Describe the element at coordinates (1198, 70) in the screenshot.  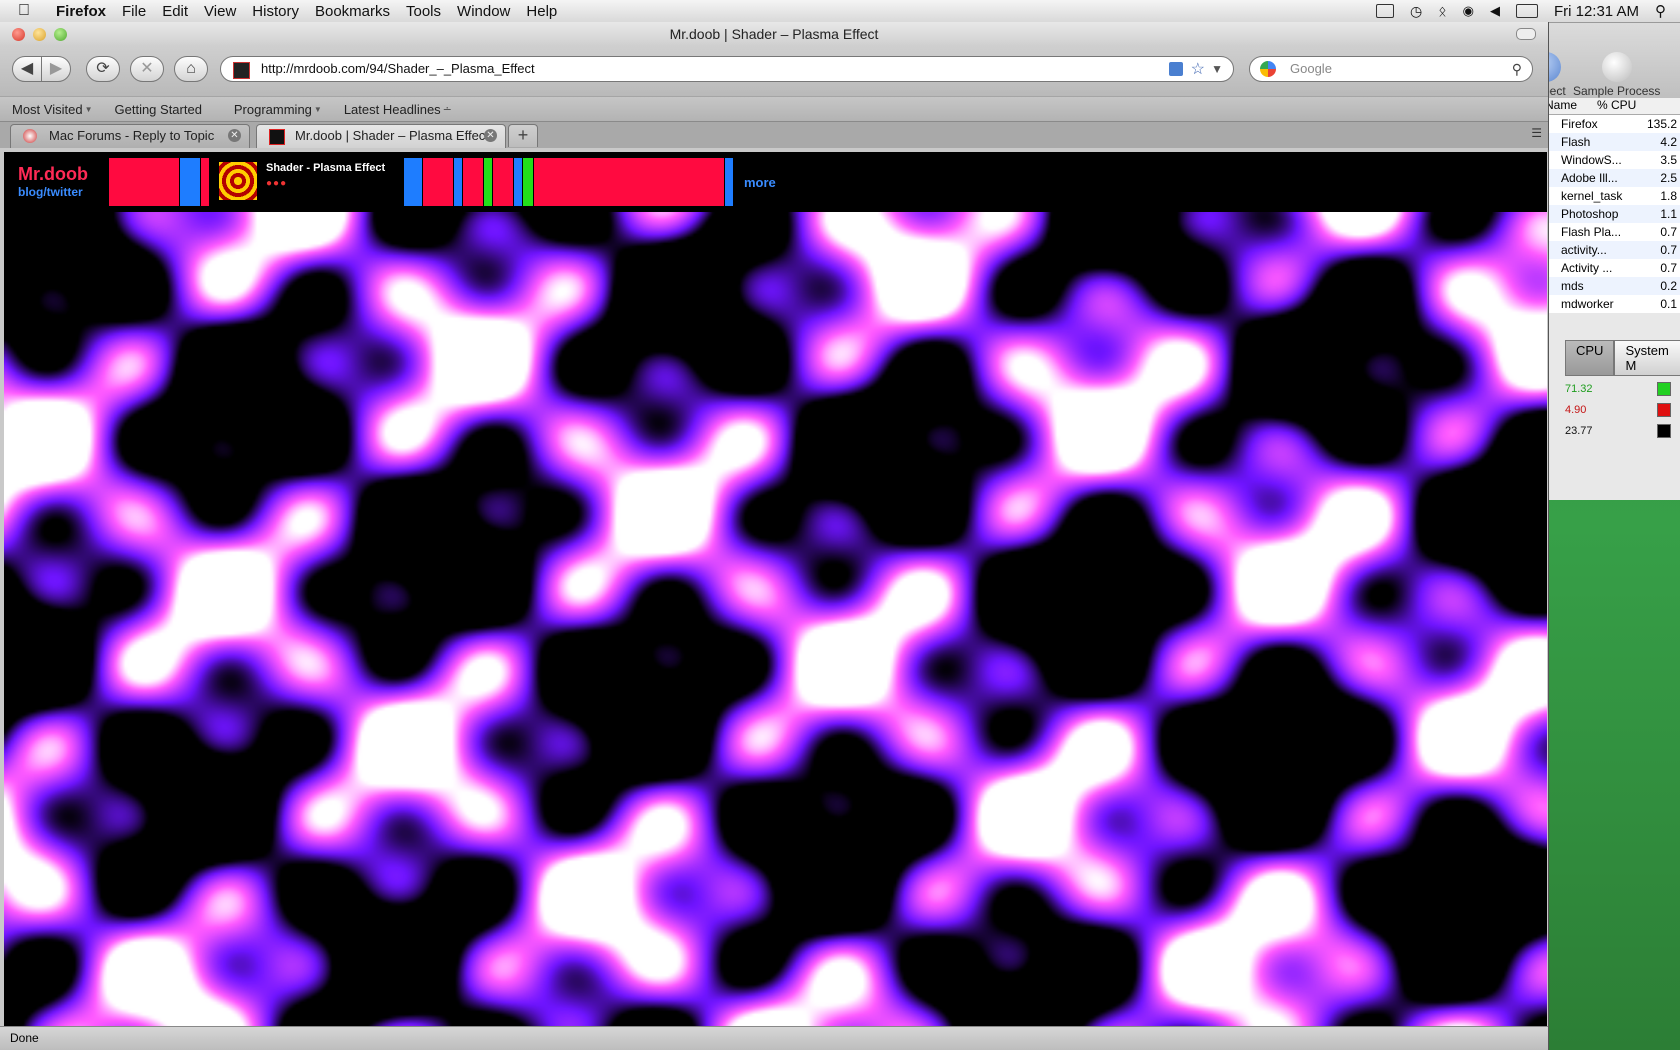
I see `bookmark-star-icon: ☆` at that location.